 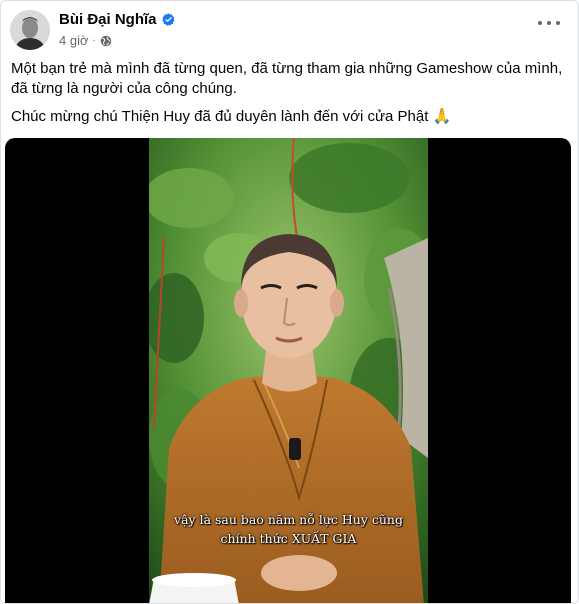 I want to click on subtitle-line: chính thức XUẤT GIA, so click(x=288, y=538).